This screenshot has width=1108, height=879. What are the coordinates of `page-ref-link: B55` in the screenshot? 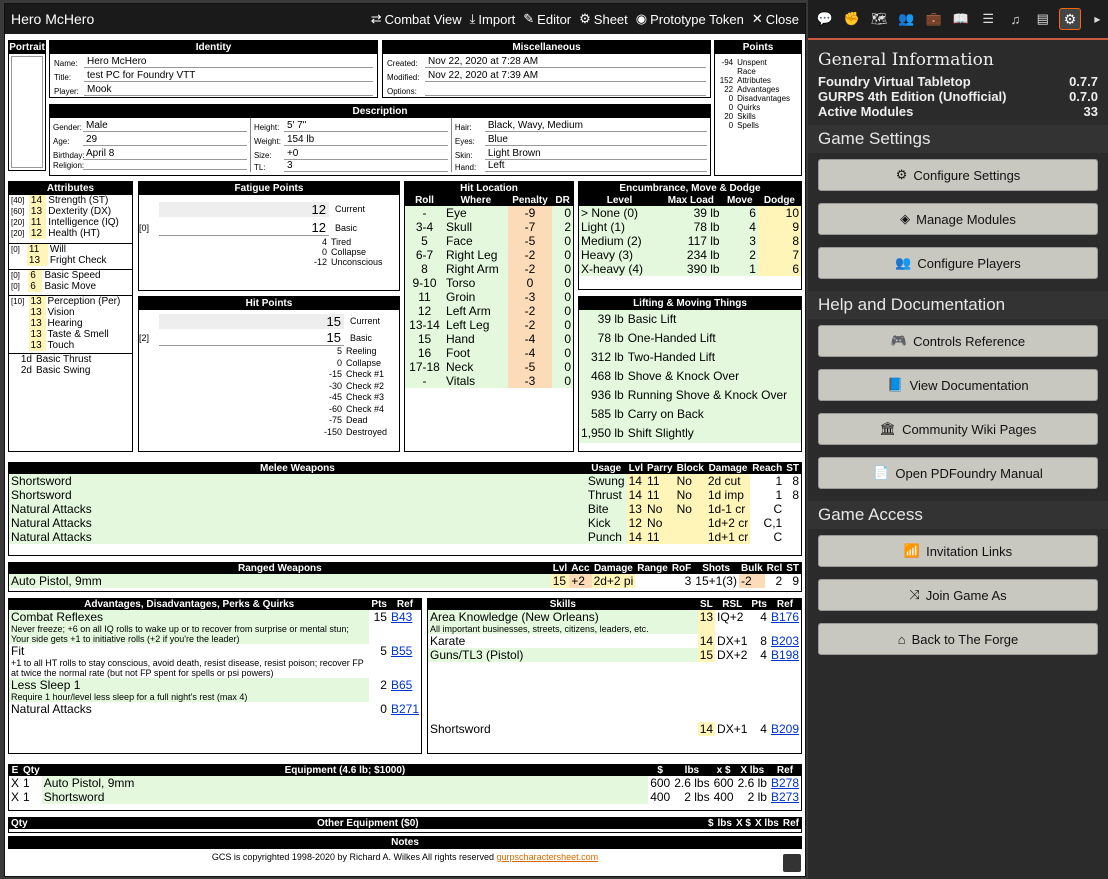 It's located at (401, 651).